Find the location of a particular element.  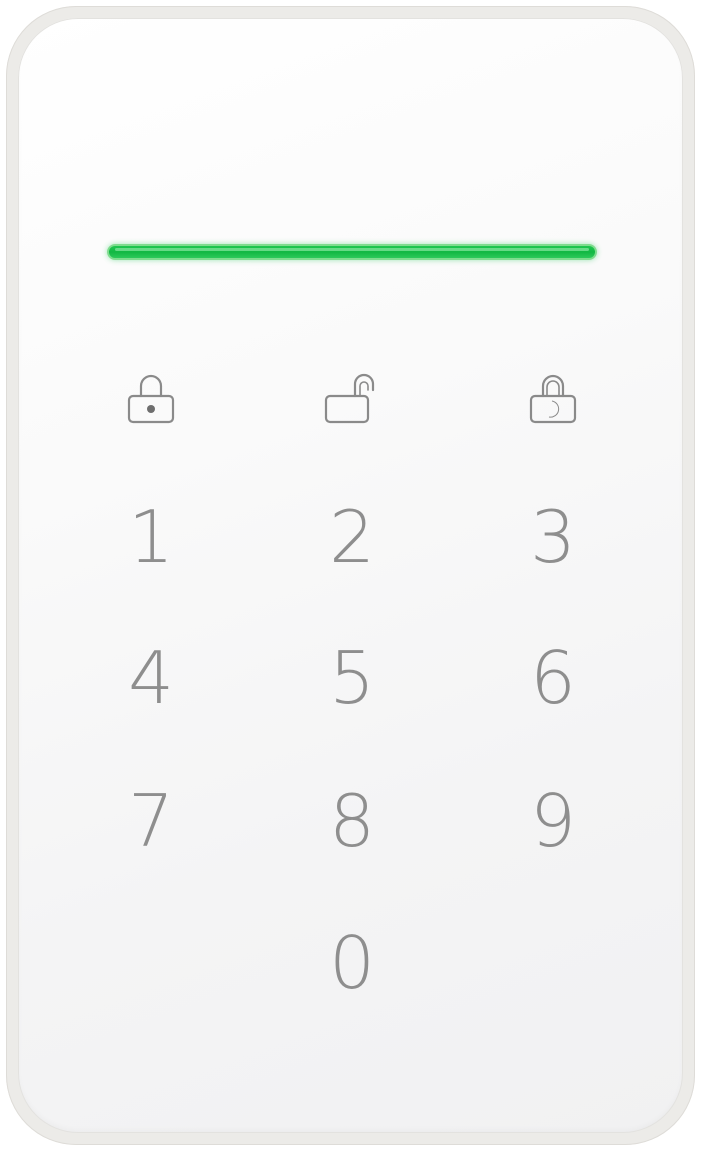

arm-button is located at coordinates (151, 398).